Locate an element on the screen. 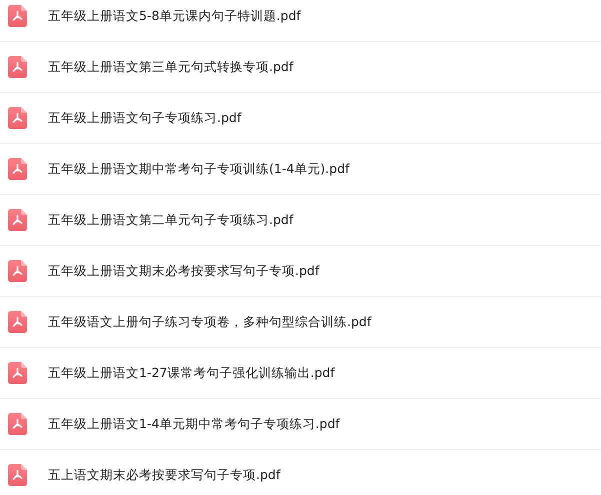 The width and height of the screenshot is (601, 495). file-name: 五年级上册语文1-4单元期中常考句子专项练习.pdf is located at coordinates (194, 424).